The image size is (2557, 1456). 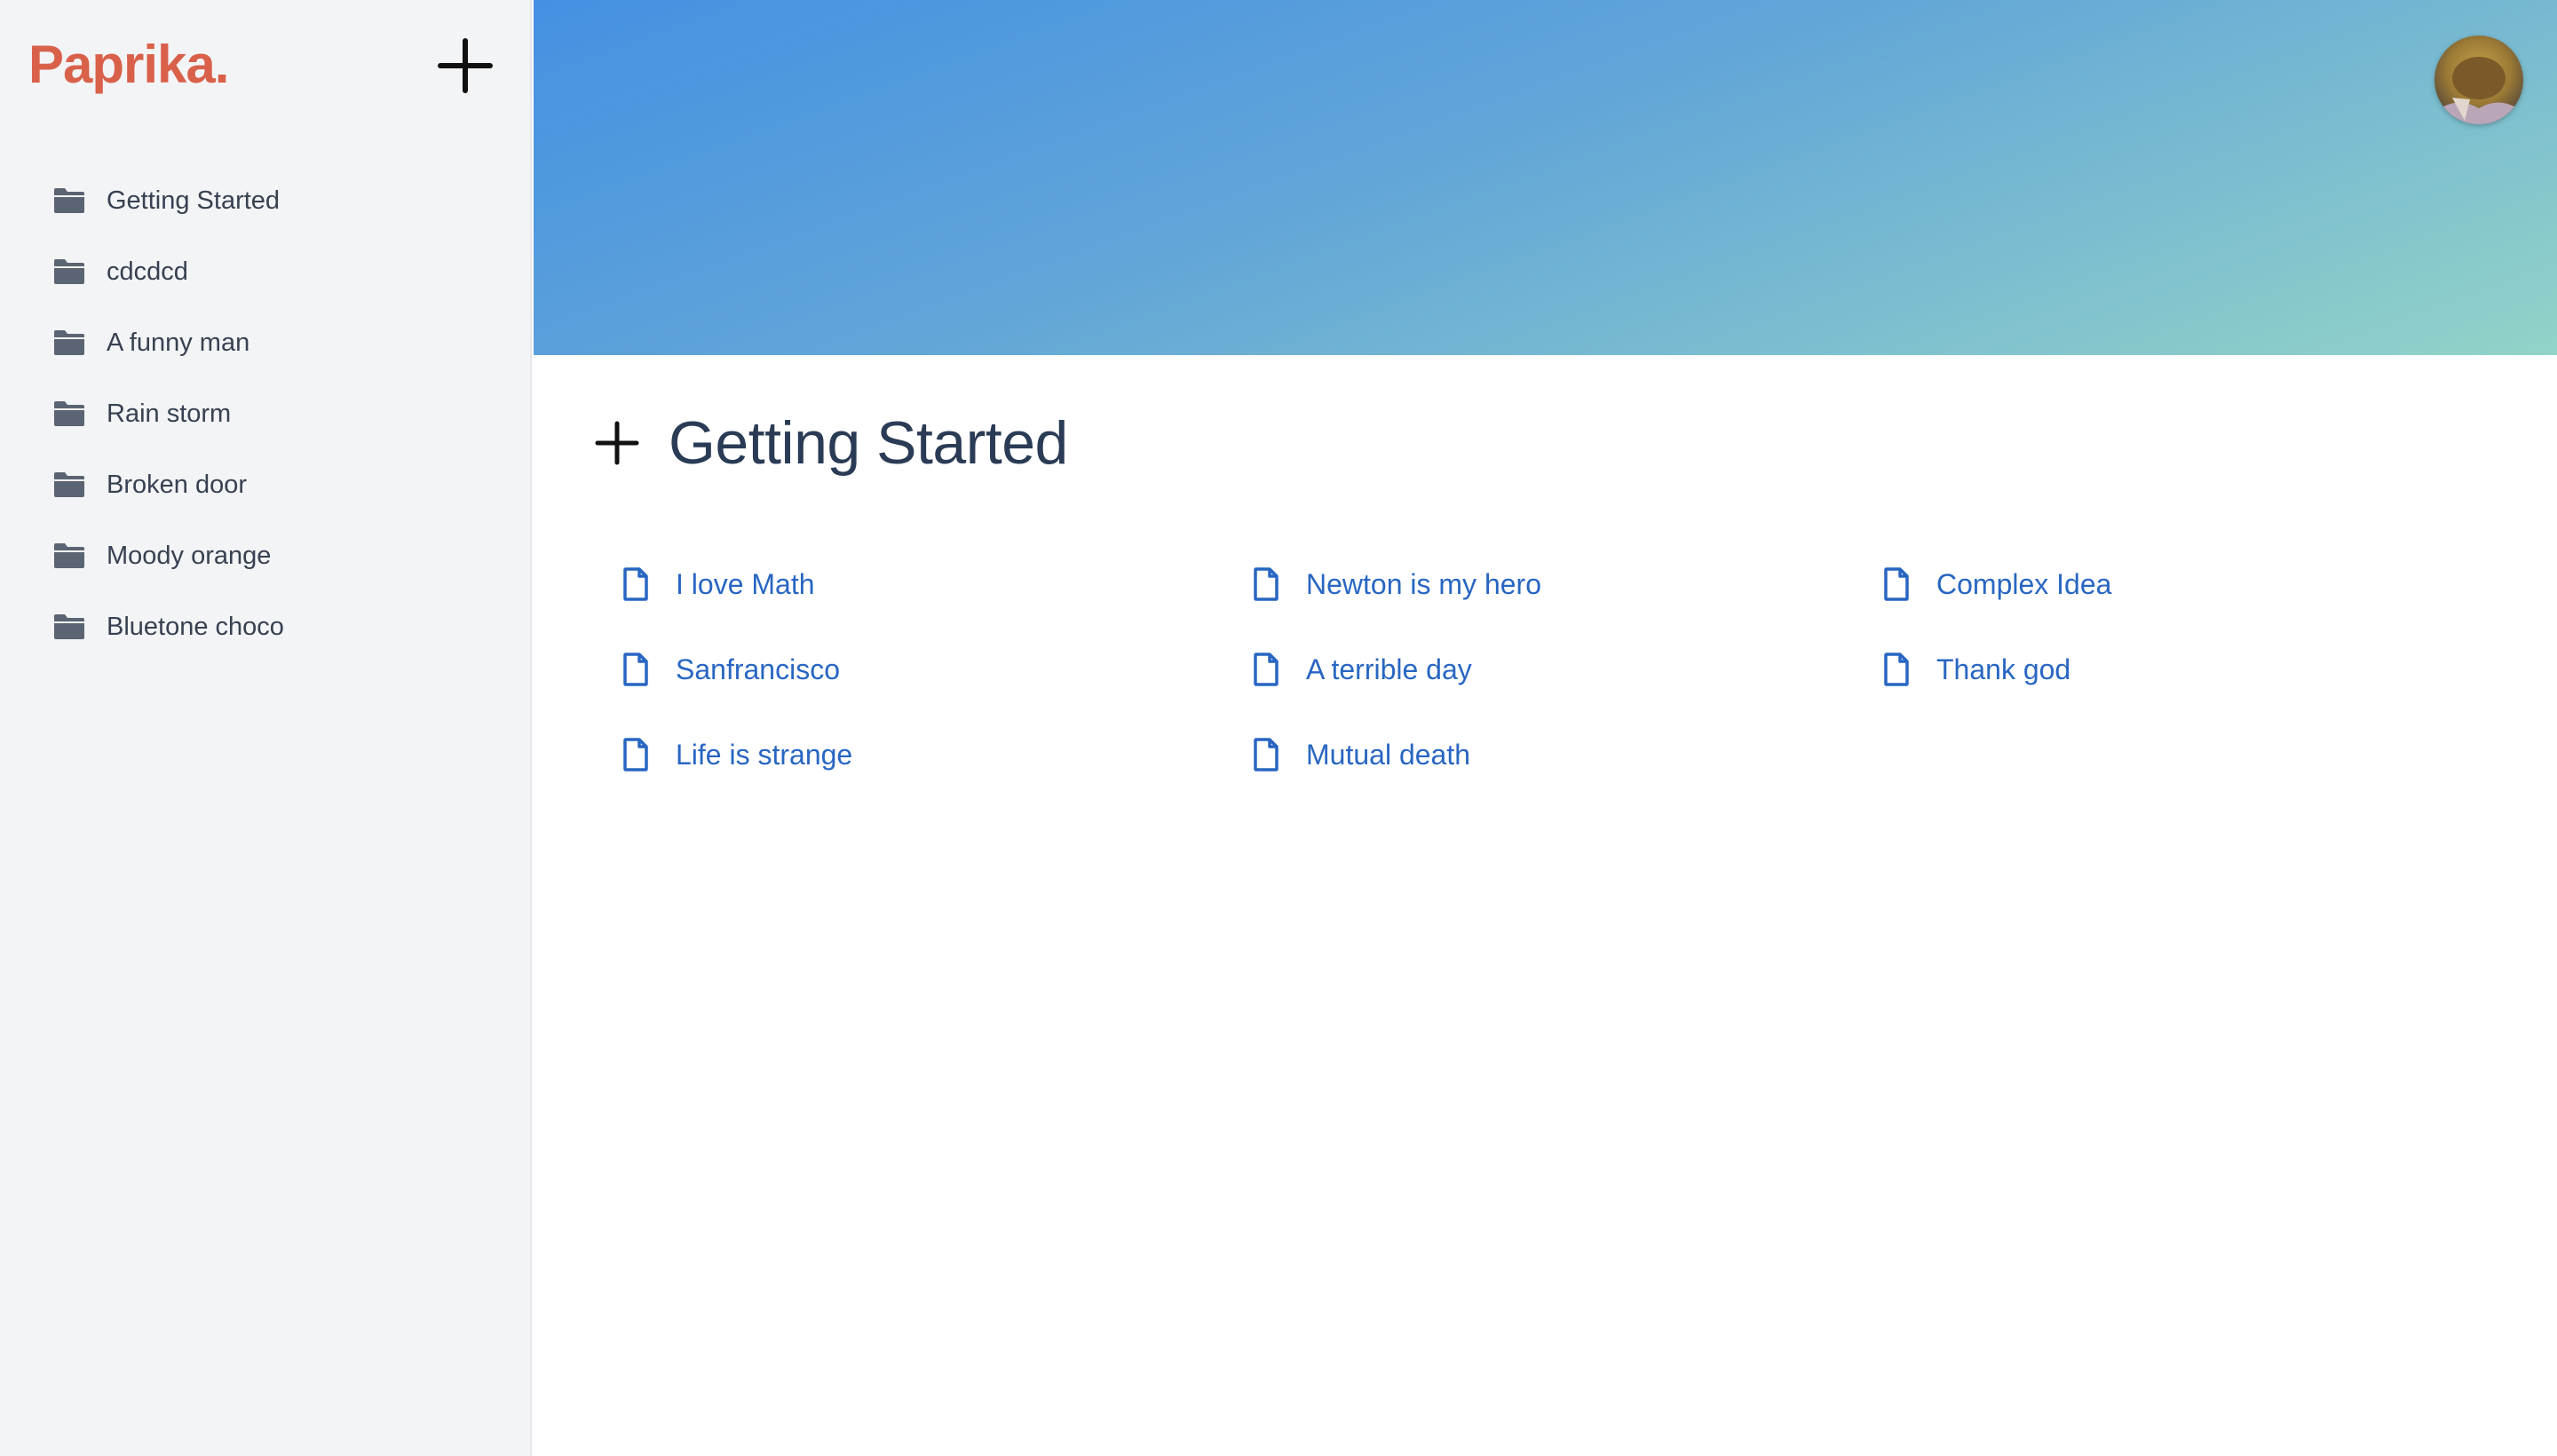 I want to click on note-label: Thank god, so click(x=2003, y=669).